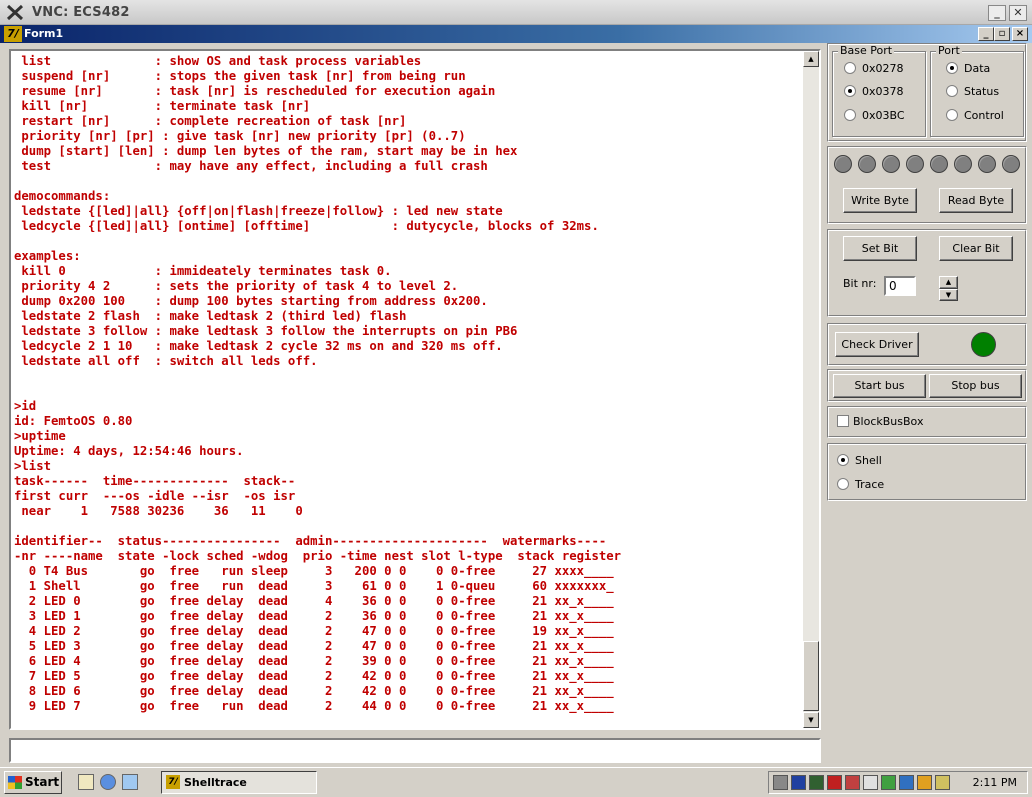 The image size is (1032, 797). Describe the element at coordinates (976, 248) in the screenshot. I see `clear-bit-button: Clear Bit` at that location.